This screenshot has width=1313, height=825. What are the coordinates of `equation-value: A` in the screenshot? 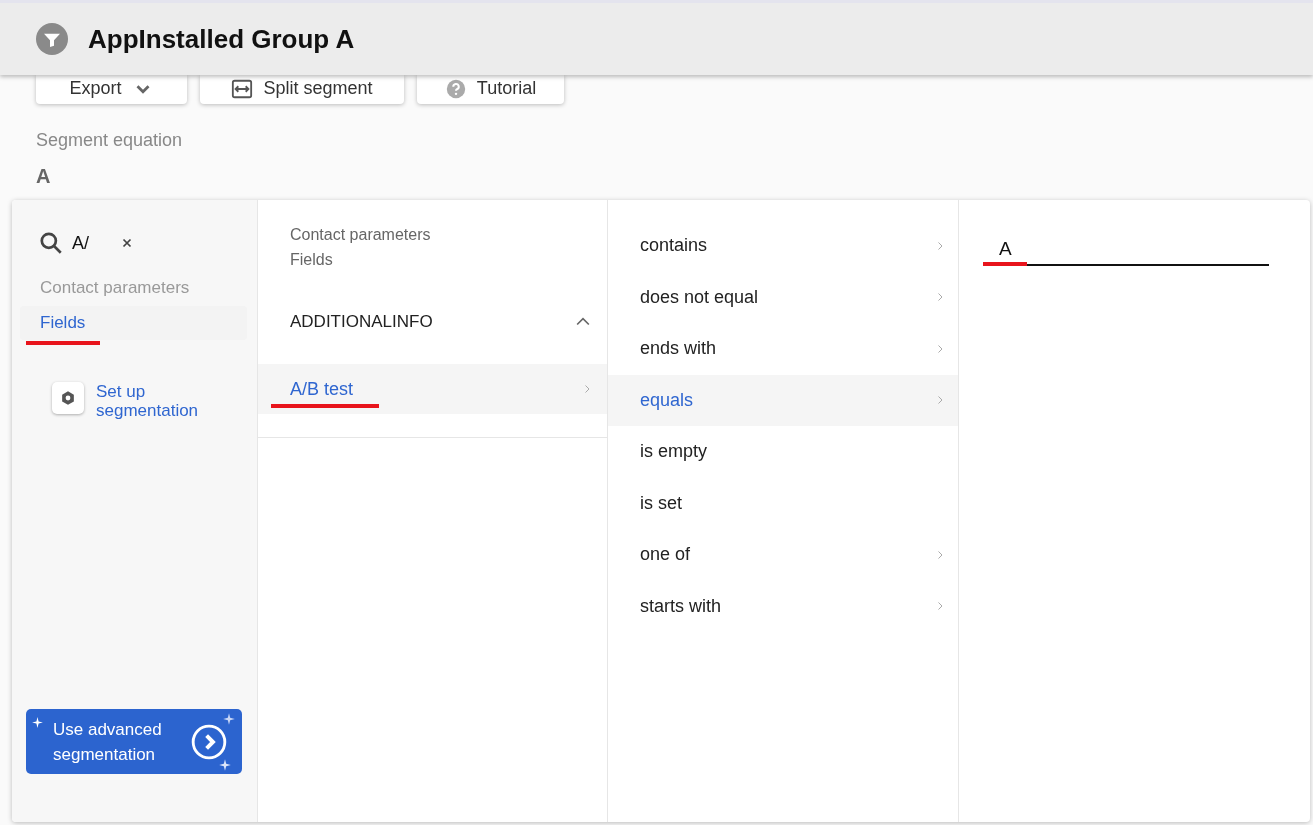 It's located at (44, 176).